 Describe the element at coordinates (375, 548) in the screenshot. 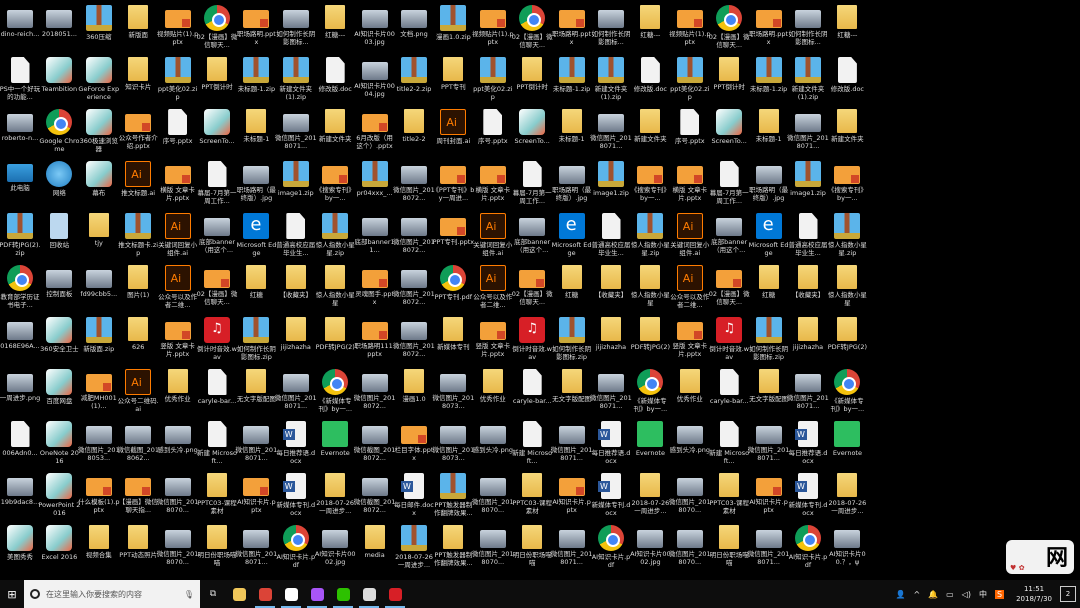

I see `desktop-icon: media` at that location.